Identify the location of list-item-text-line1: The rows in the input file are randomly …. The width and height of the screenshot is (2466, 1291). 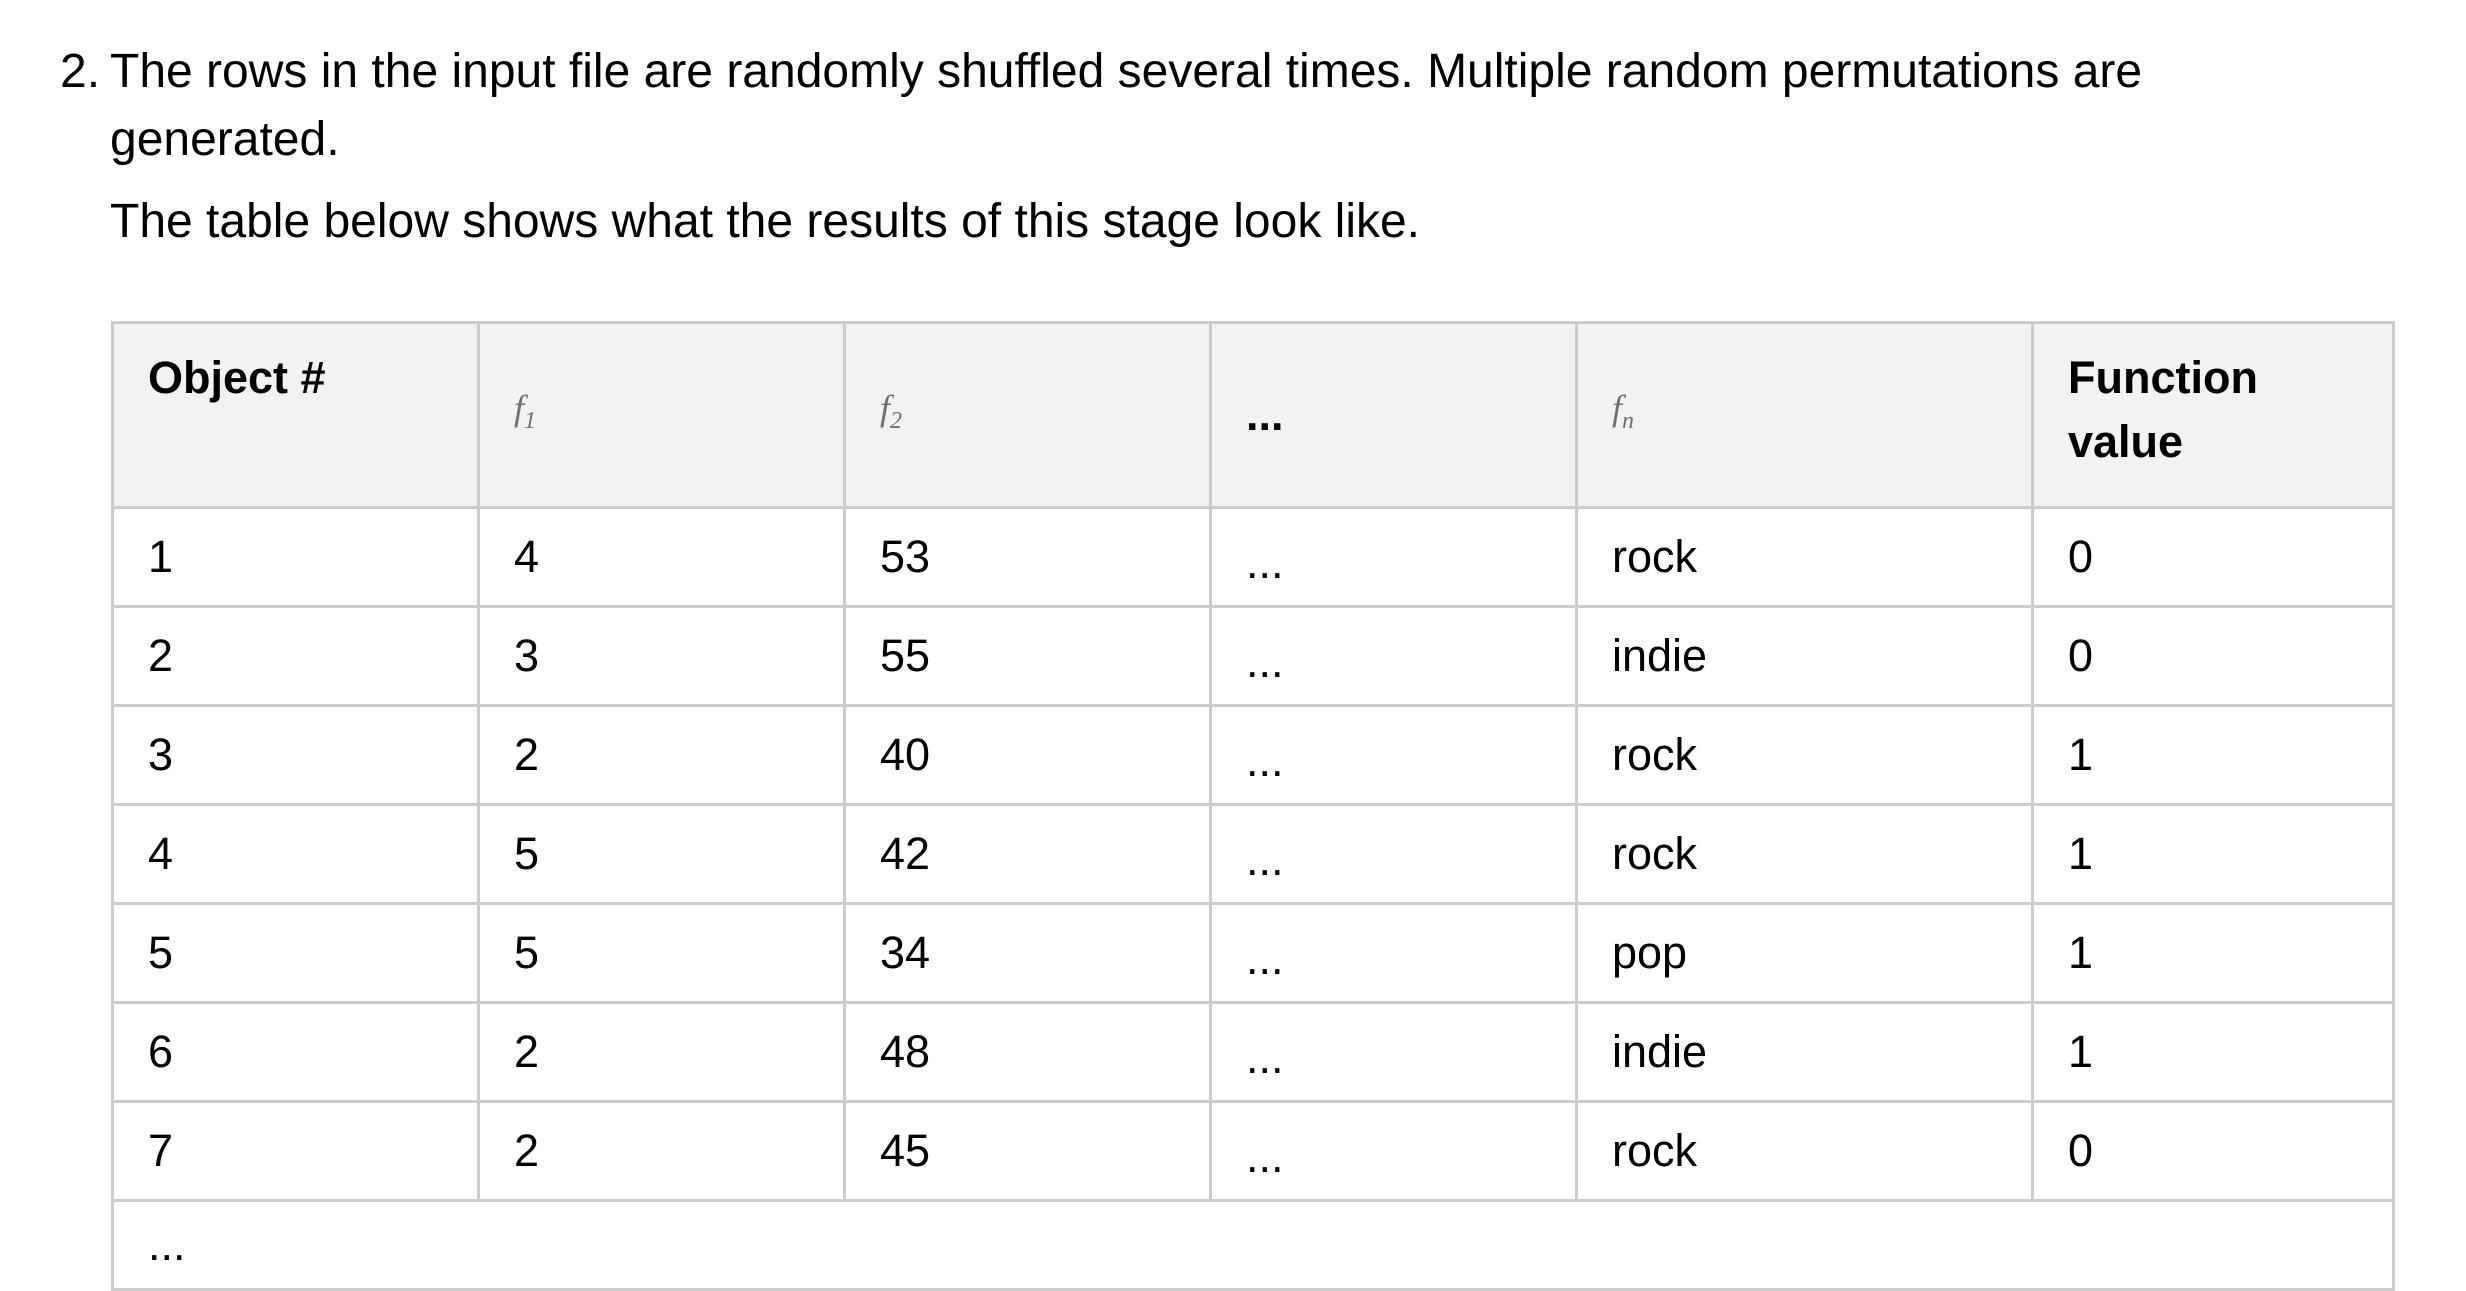
(1126, 71).